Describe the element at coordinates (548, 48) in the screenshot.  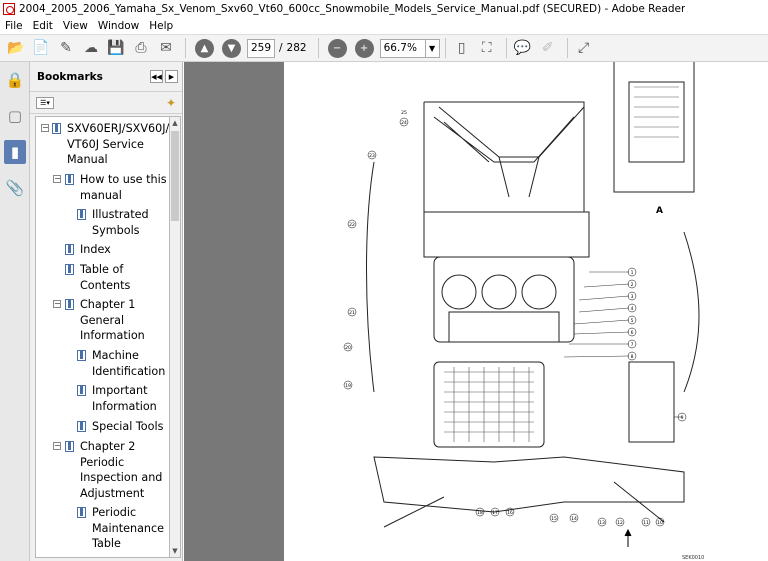
I see `highlight-icon: ✐` at that location.